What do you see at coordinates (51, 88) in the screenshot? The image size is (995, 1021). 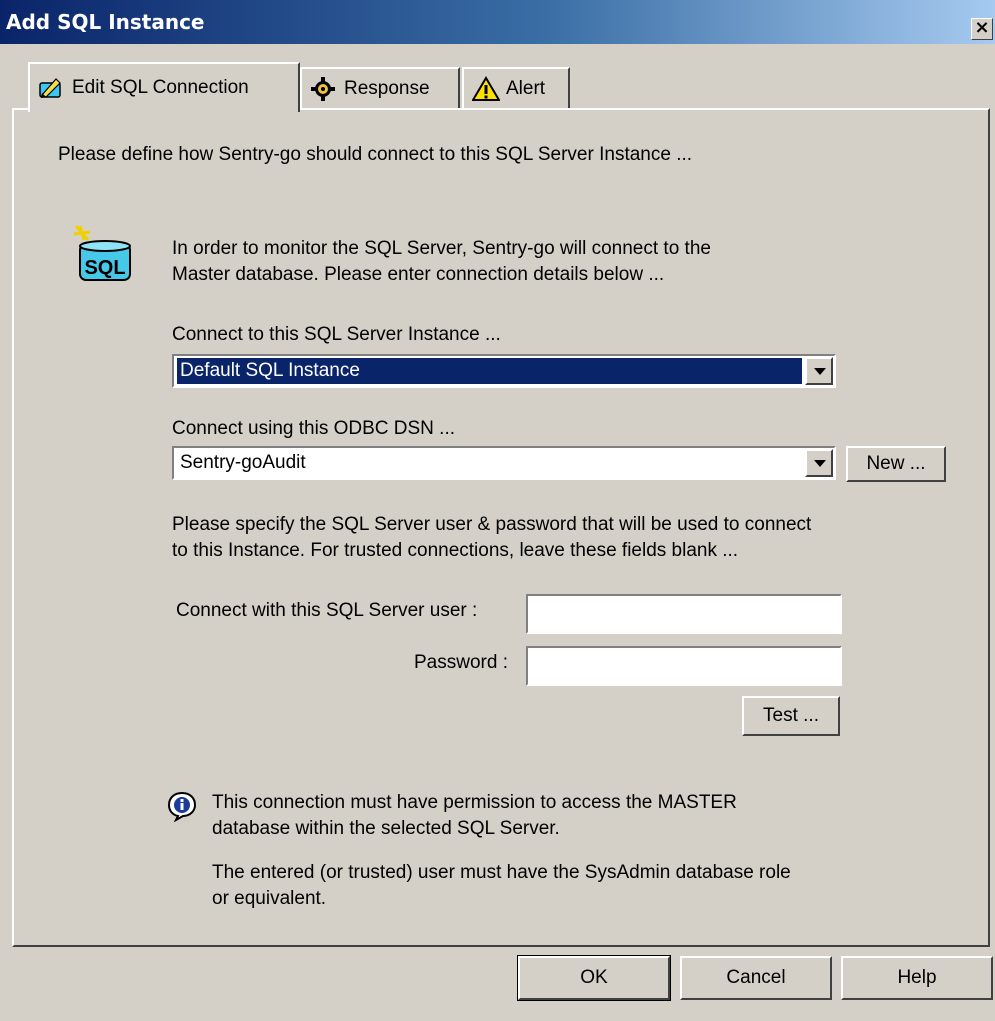 I see `edit-connection-icon` at bounding box center [51, 88].